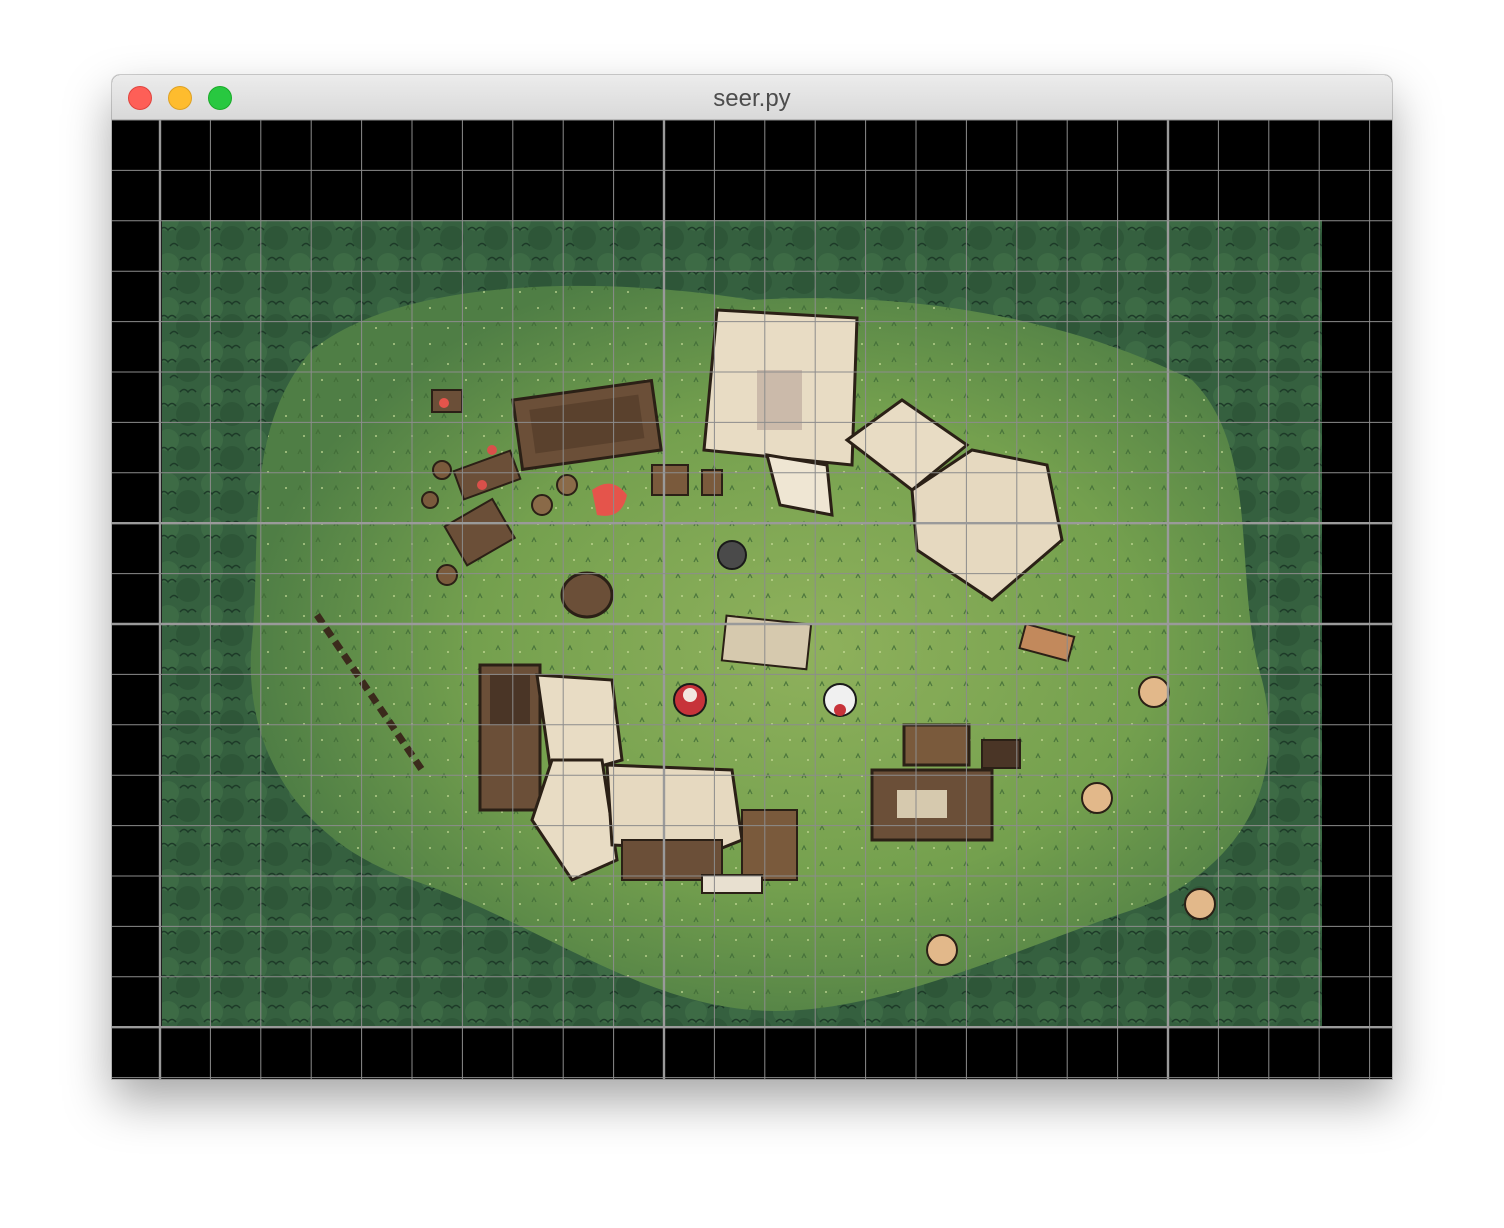 Image resolution: width=1504 pixels, height=1228 pixels. I want to click on round-table, so click(587, 595).